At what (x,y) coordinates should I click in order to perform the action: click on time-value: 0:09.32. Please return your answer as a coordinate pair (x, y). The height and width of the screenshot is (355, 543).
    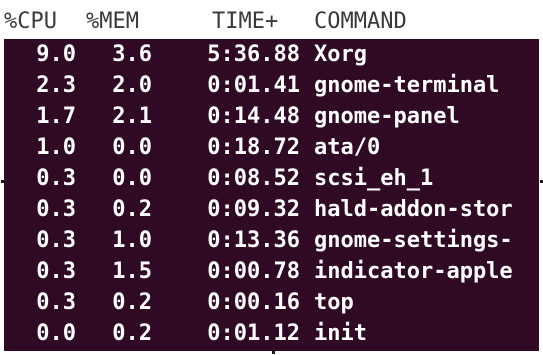
    Looking at the image, I should click on (253, 209).